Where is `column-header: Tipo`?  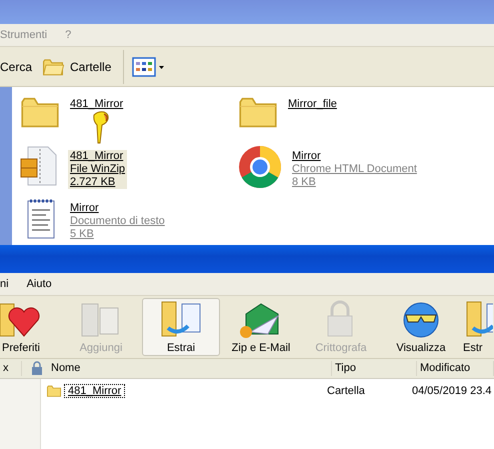 column-header: Tipo is located at coordinates (374, 368).